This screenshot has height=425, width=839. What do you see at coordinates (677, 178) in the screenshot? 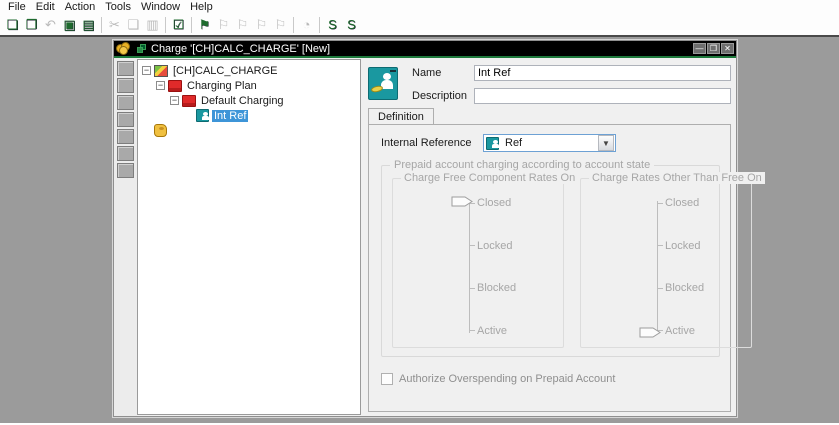
I see `charge-other-group-label: Charge Rates Other Than Free On` at bounding box center [677, 178].